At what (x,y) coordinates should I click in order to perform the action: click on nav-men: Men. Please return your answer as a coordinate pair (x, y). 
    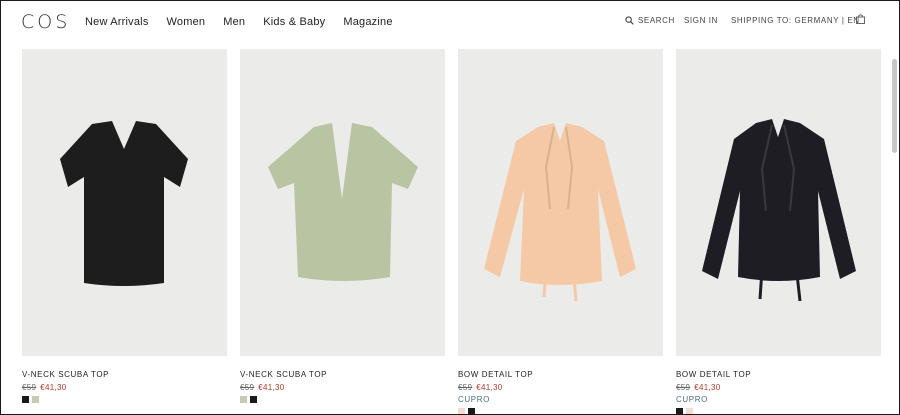
    Looking at the image, I should click on (234, 22).